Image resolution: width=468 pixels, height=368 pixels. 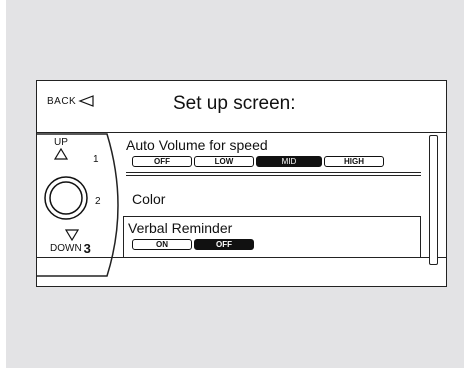 What do you see at coordinates (289, 161) in the screenshot?
I see `auto-volume-option-mid: MID` at bounding box center [289, 161].